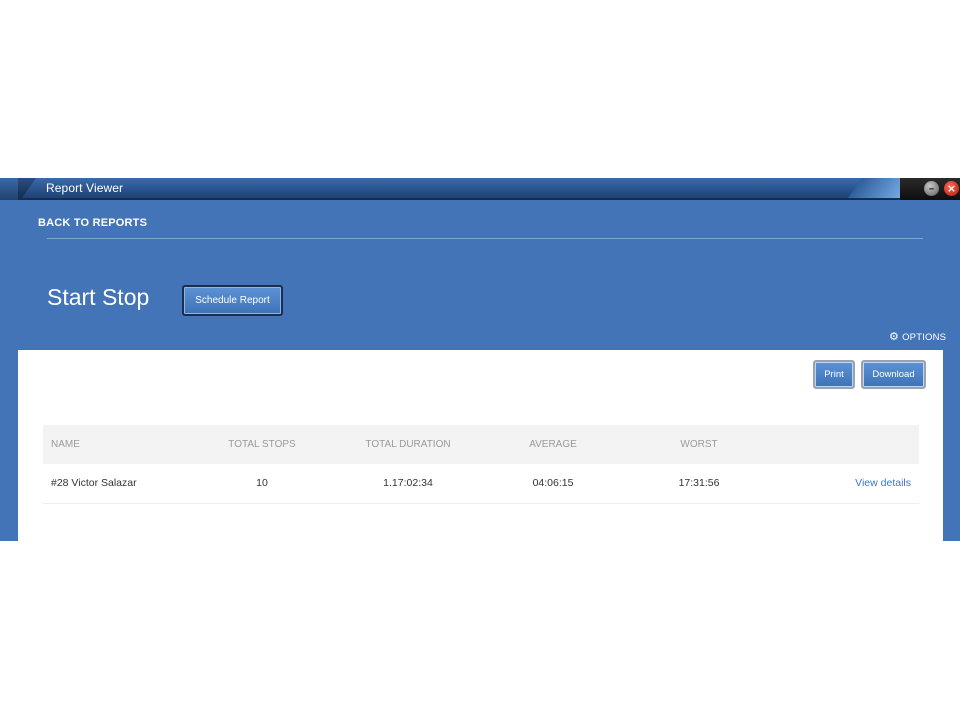 This screenshot has height=720, width=960. I want to click on cell-worst: 17:31:56, so click(699, 483).